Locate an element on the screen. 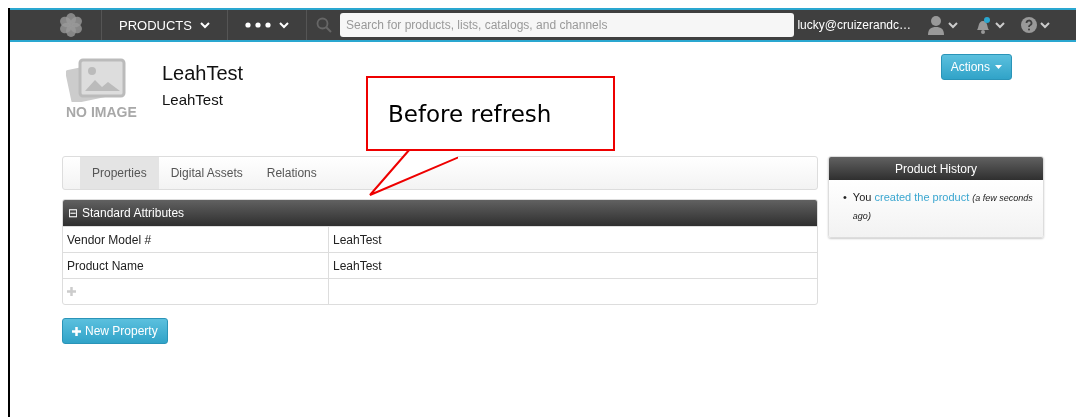 This screenshot has width=1076, height=417. image-placeholder-icon is located at coordinates (96, 79).